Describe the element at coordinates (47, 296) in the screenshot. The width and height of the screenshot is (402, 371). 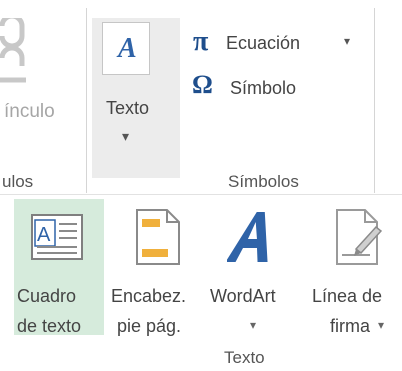
I see `cuadro-label-line1: Cuadro` at that location.